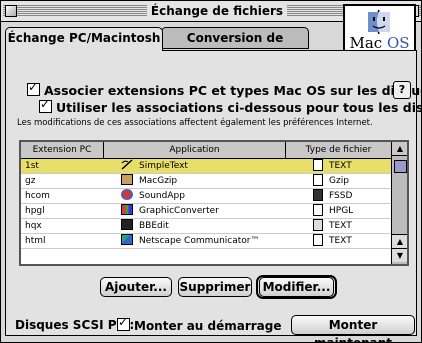  I want to click on mount-at-startup-checkbox, so click(123, 323).